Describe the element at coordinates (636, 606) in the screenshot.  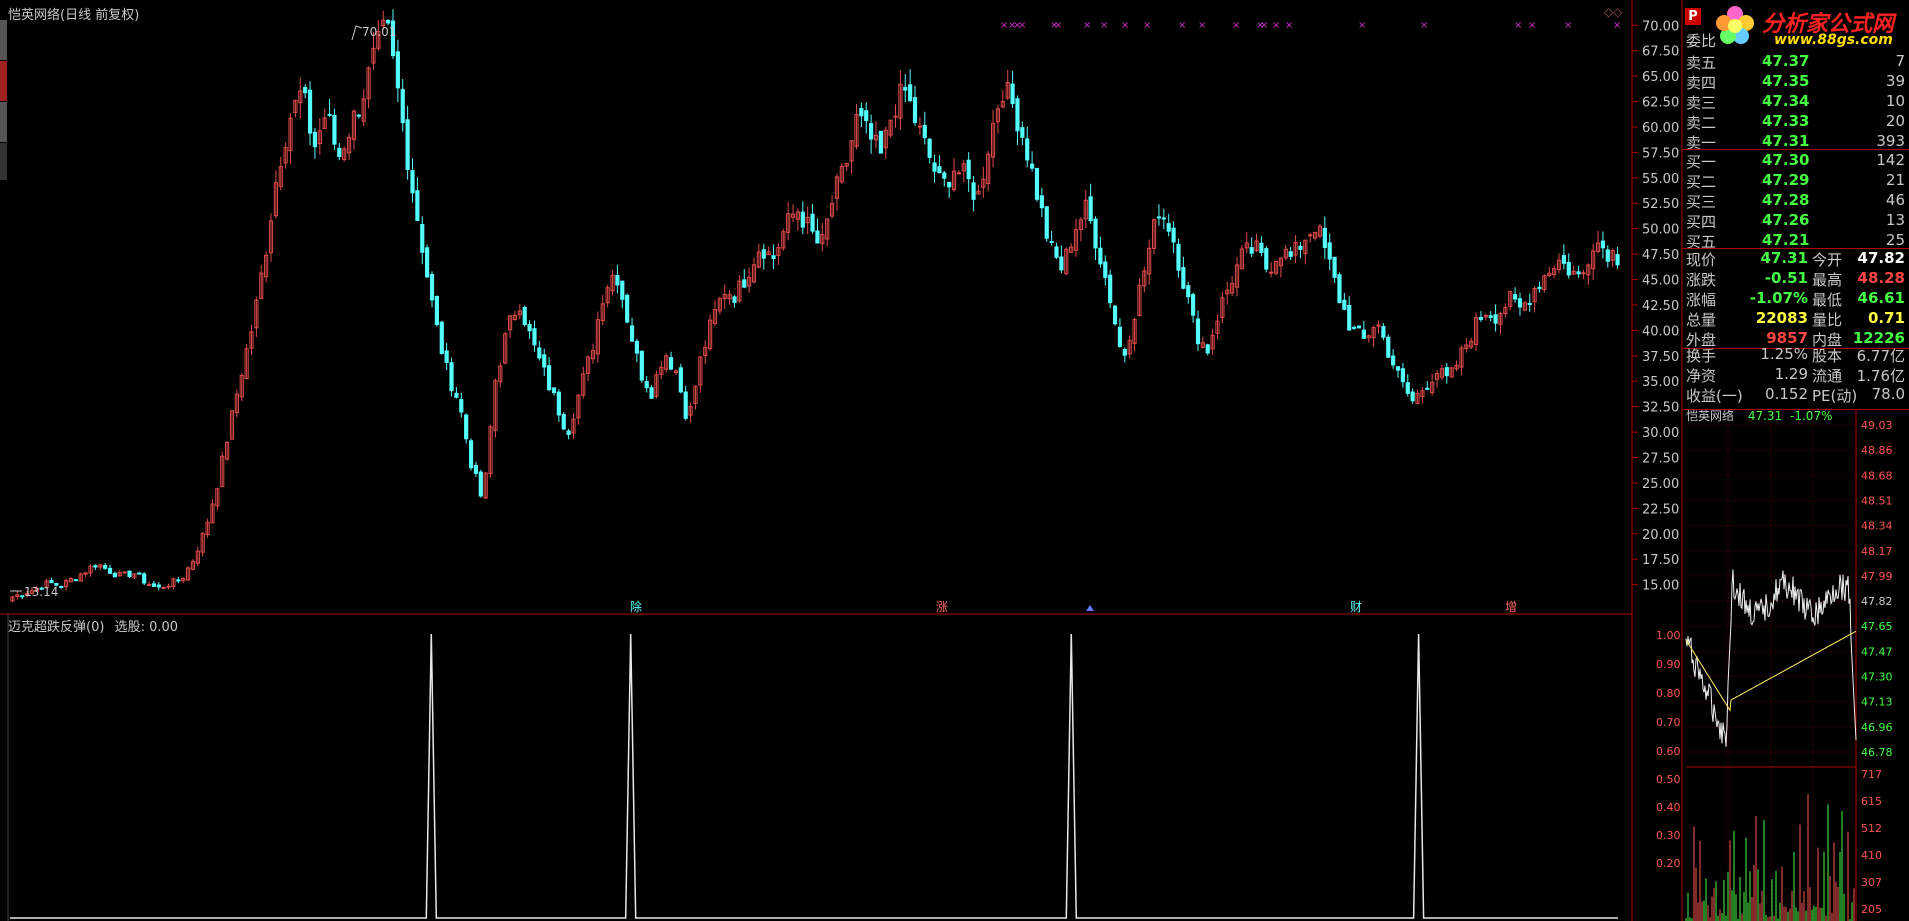
I see `event-marker: 除` at that location.